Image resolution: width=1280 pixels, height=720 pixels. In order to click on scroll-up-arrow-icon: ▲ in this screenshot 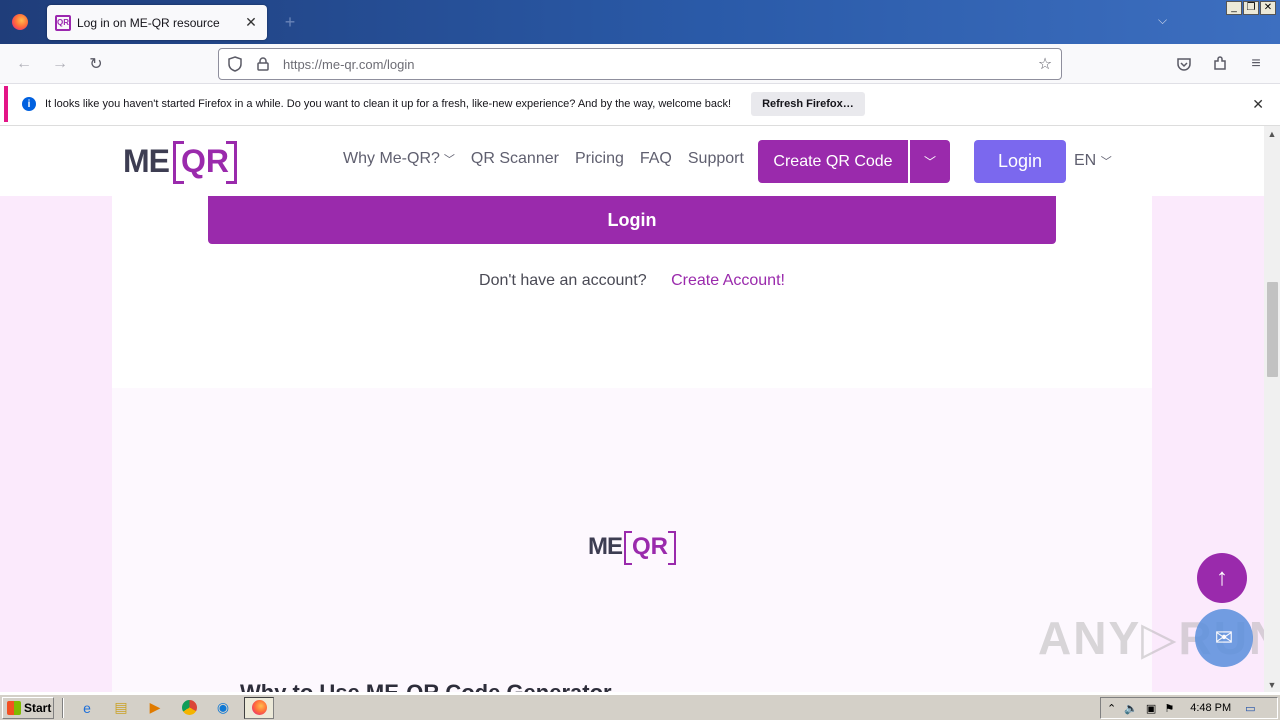, I will do `click(1272, 134)`.